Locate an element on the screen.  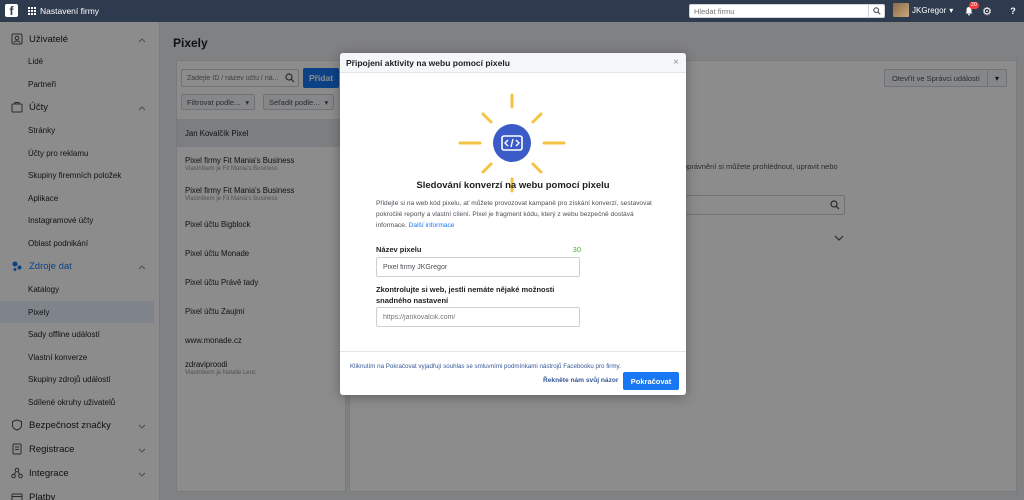
website-url-field is located at coordinates (478, 317).